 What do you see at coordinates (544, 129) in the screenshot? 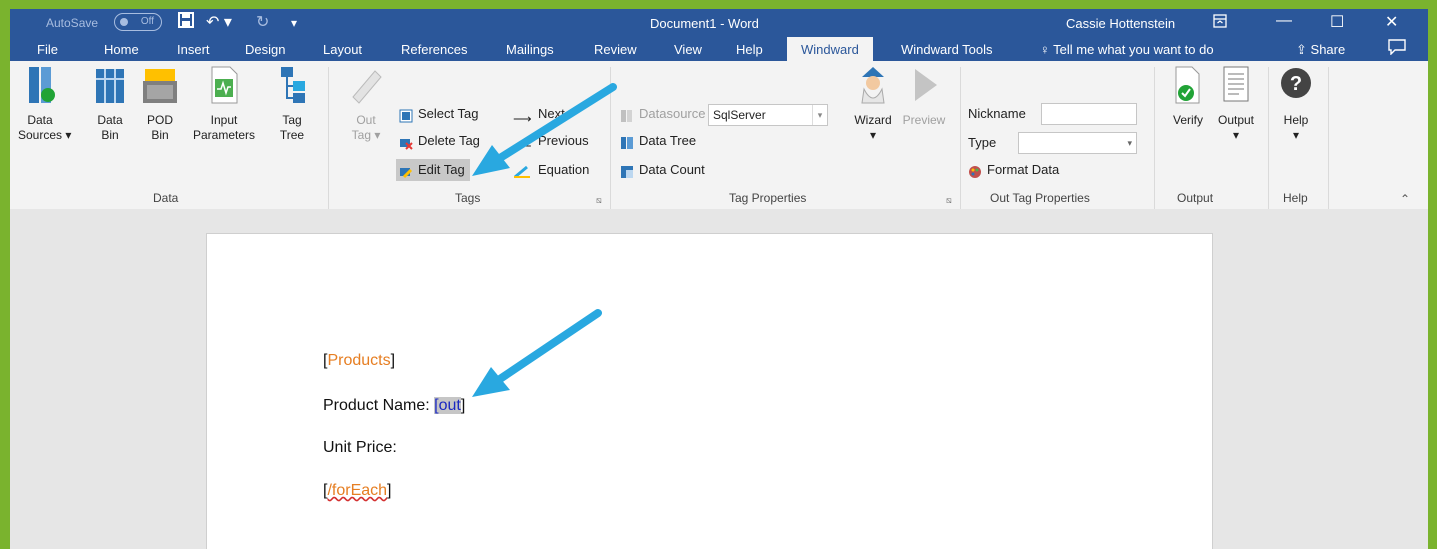
I see `arrow-to-edit-tag` at bounding box center [544, 129].